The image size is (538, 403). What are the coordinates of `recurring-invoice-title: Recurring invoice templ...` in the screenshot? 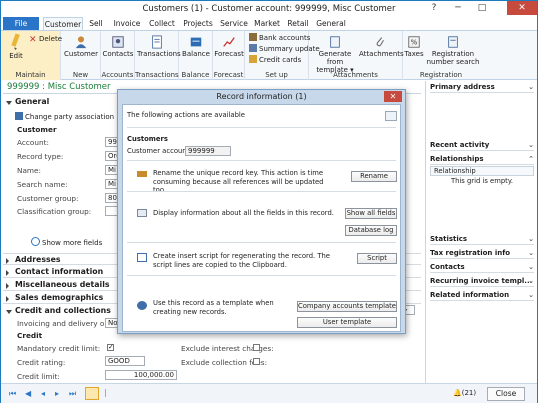 It's located at (481, 281).